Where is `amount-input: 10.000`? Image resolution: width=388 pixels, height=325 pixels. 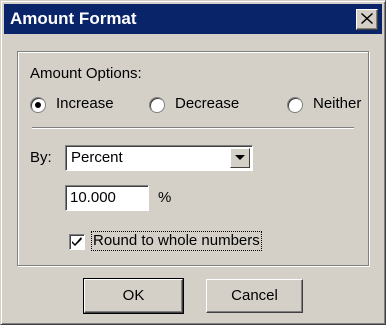 amount-input: 10.000 is located at coordinates (107, 198).